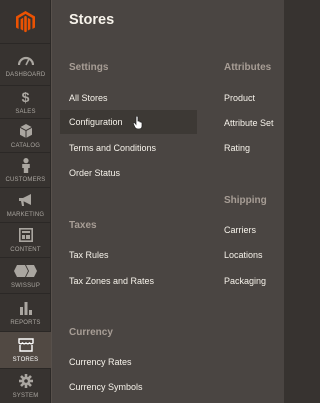  Describe the element at coordinates (111, 281) in the screenshot. I see `link-tax-zones-and-rates: Tax Zones and Rates` at that location.